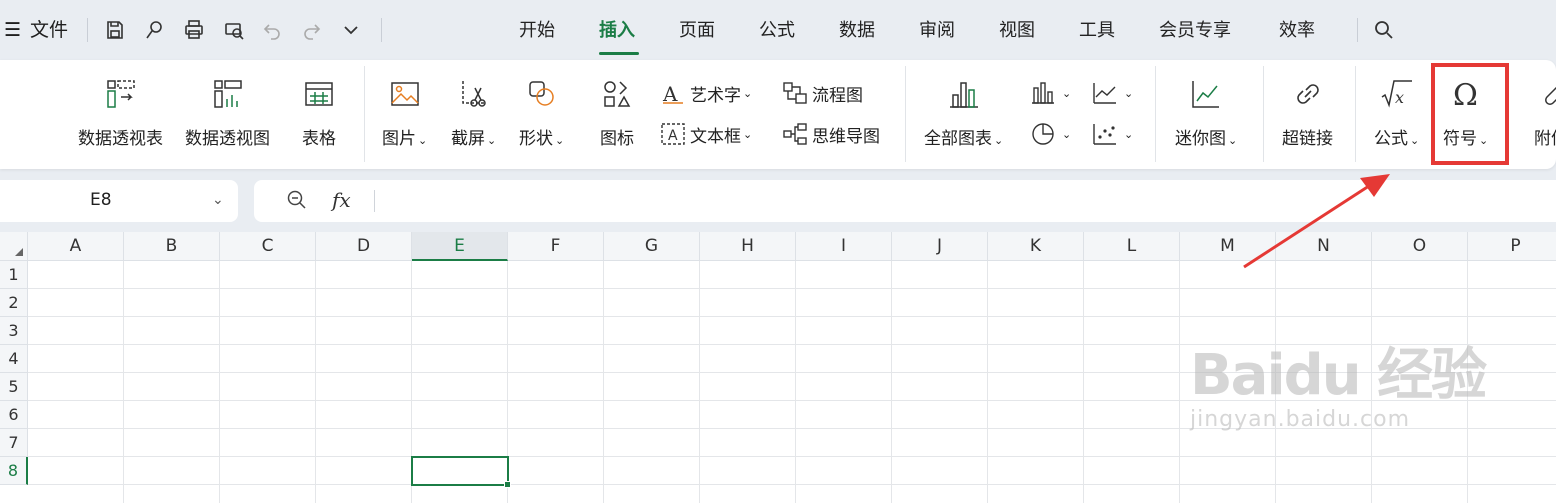 This screenshot has width=1556, height=503. What do you see at coordinates (1017, 31) in the screenshot?
I see `tab-view: 视图` at bounding box center [1017, 31].